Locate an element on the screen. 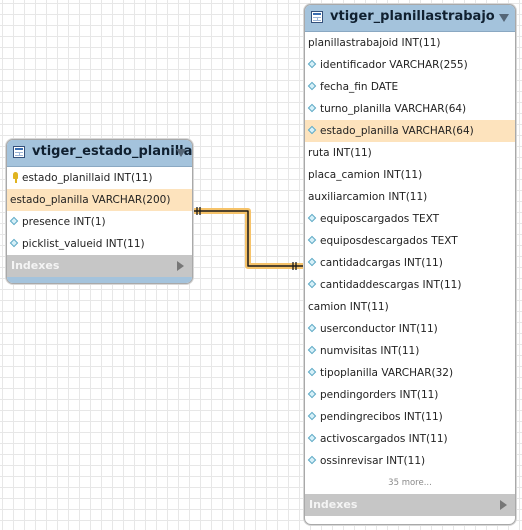 The width and height of the screenshot is (522, 530). column-row: planillastrabajoid INT(11) is located at coordinates (410, 43).